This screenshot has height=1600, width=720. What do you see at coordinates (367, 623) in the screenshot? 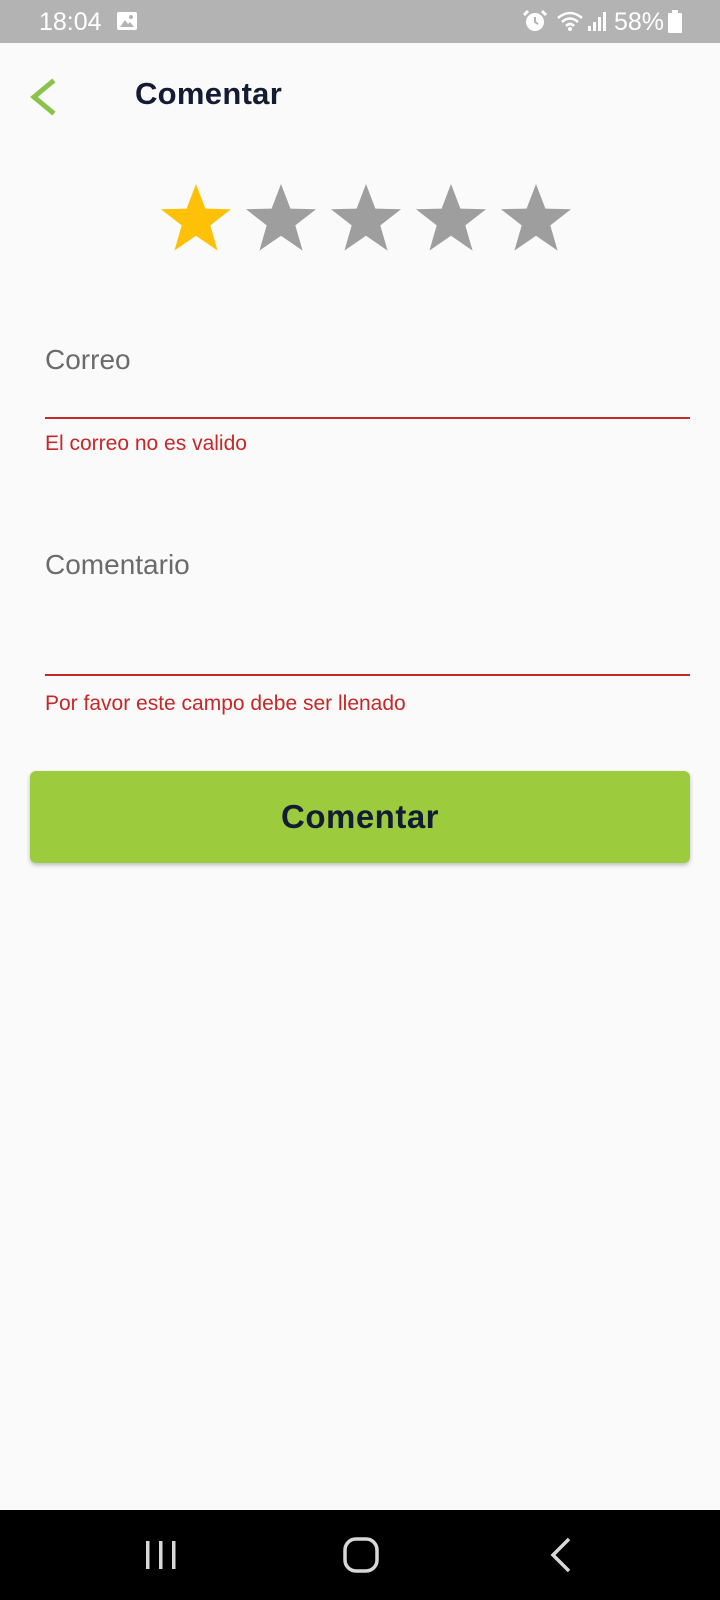
I see `comment-field` at bounding box center [367, 623].